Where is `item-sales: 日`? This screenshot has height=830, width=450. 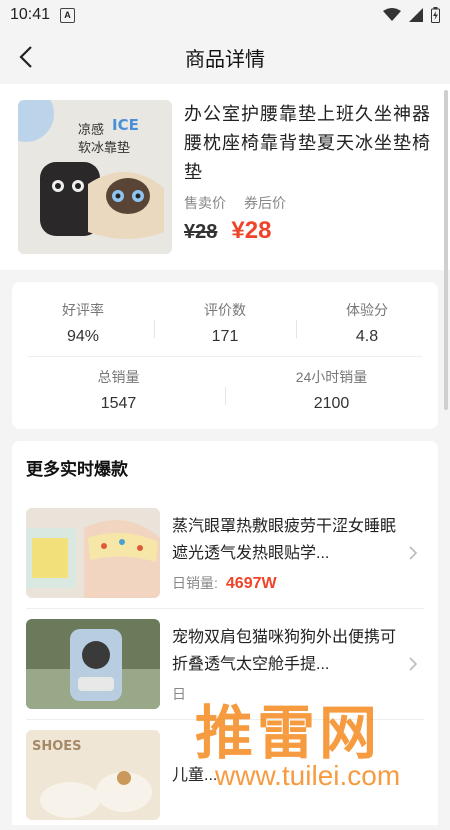
item-sales: 日 is located at coordinates (288, 694).